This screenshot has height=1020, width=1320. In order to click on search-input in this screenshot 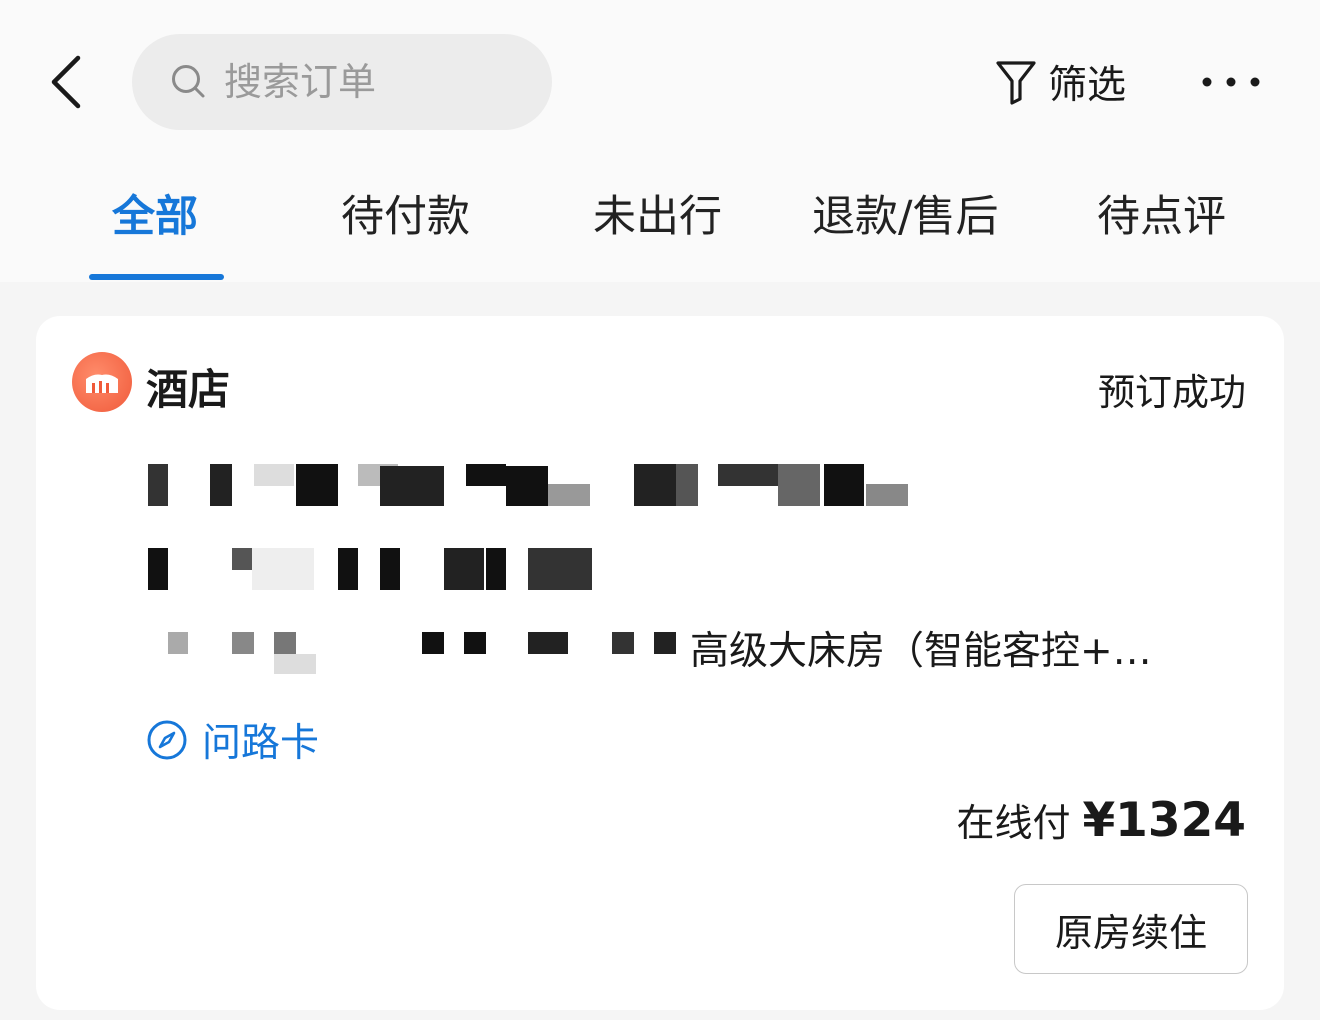, I will do `click(374, 82)`.